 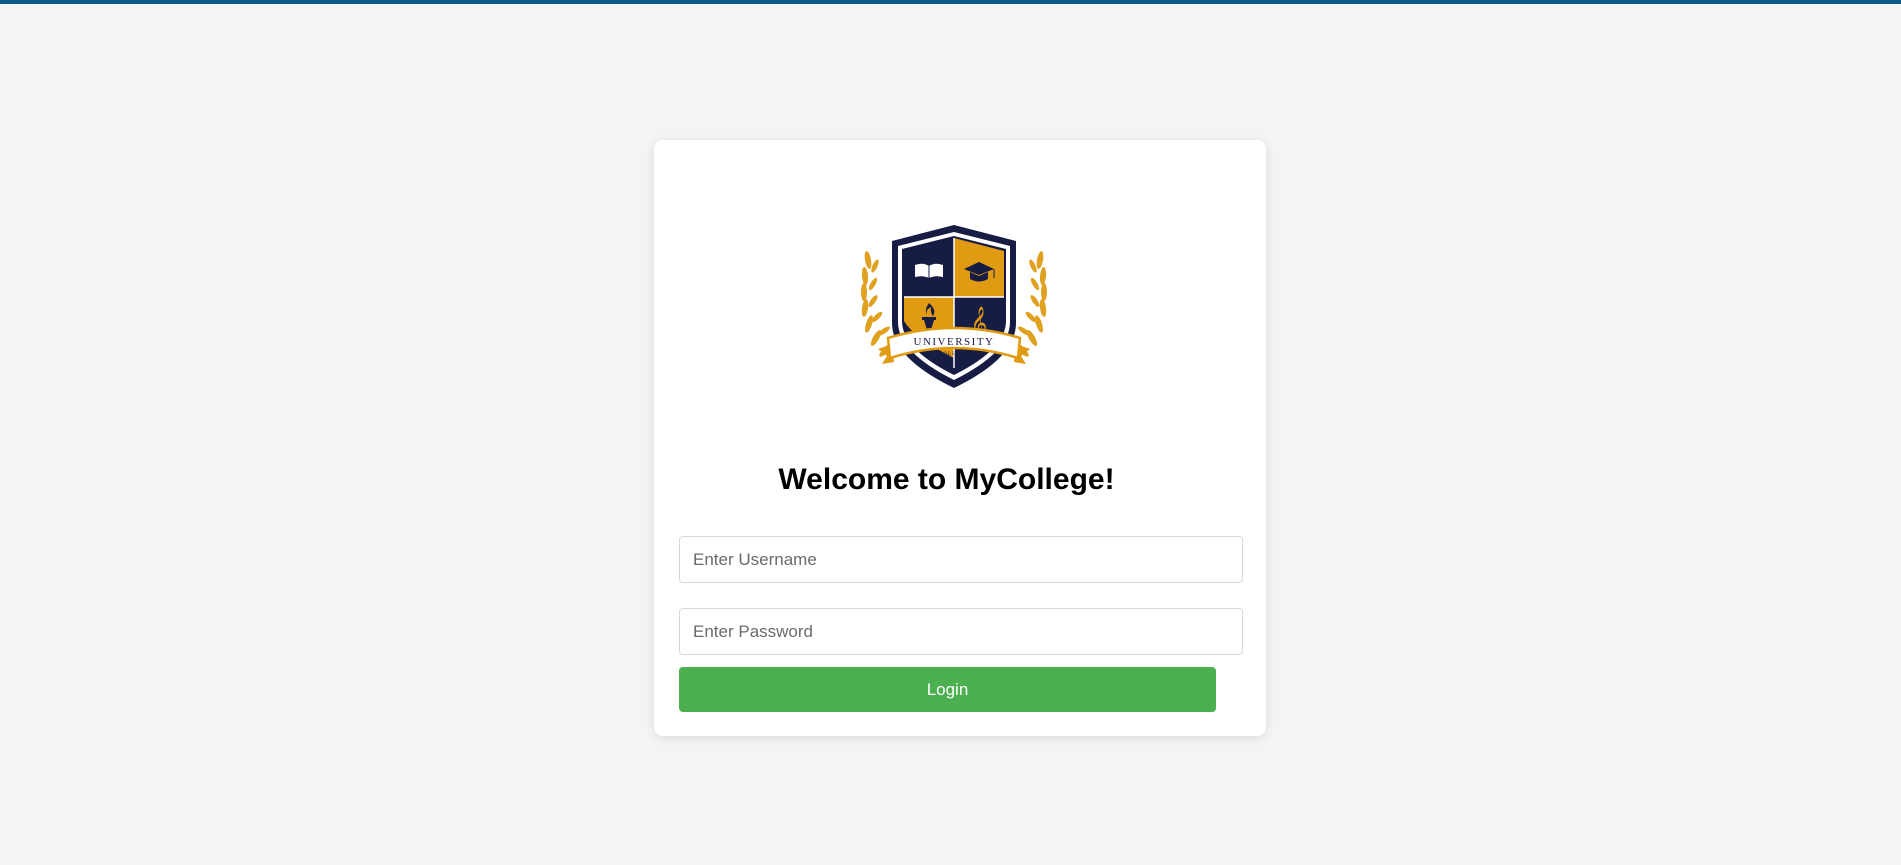 What do you see at coordinates (947, 689) in the screenshot?
I see `login-button: Login` at bounding box center [947, 689].